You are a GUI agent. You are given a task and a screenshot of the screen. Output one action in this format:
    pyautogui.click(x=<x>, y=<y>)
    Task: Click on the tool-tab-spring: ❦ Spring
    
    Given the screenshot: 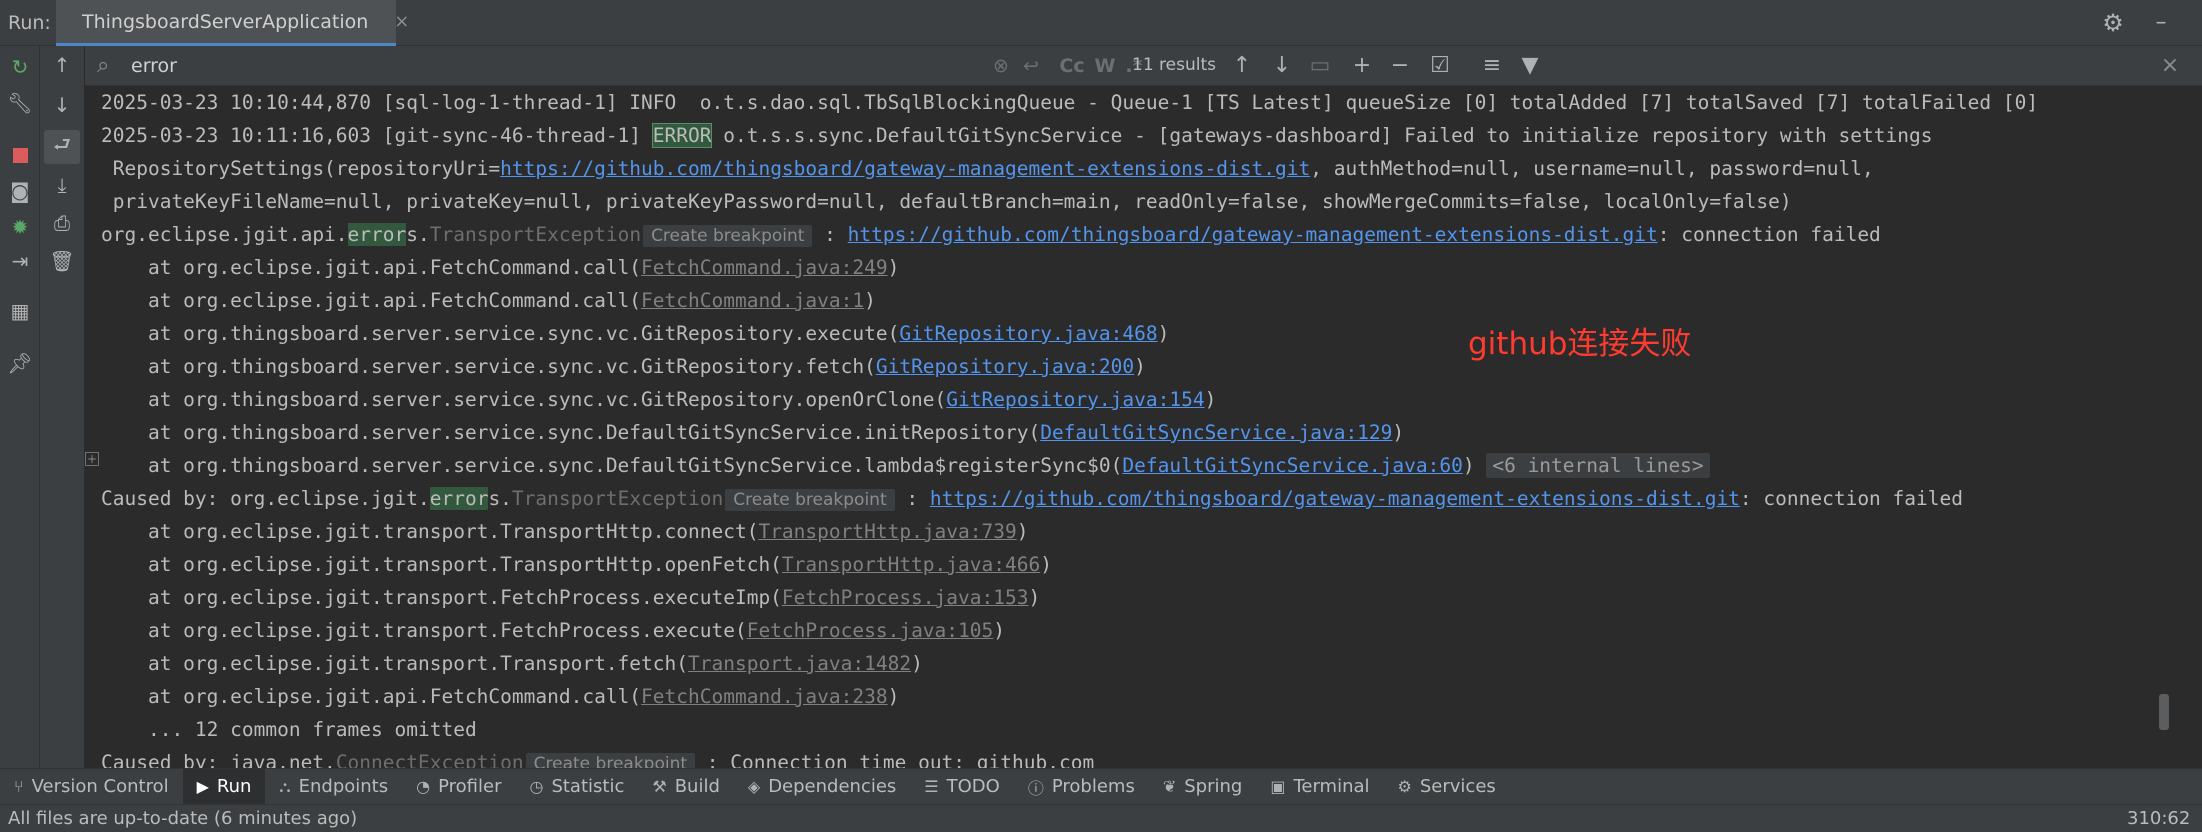 What is the action you would take?
    pyautogui.click(x=1203, y=787)
    